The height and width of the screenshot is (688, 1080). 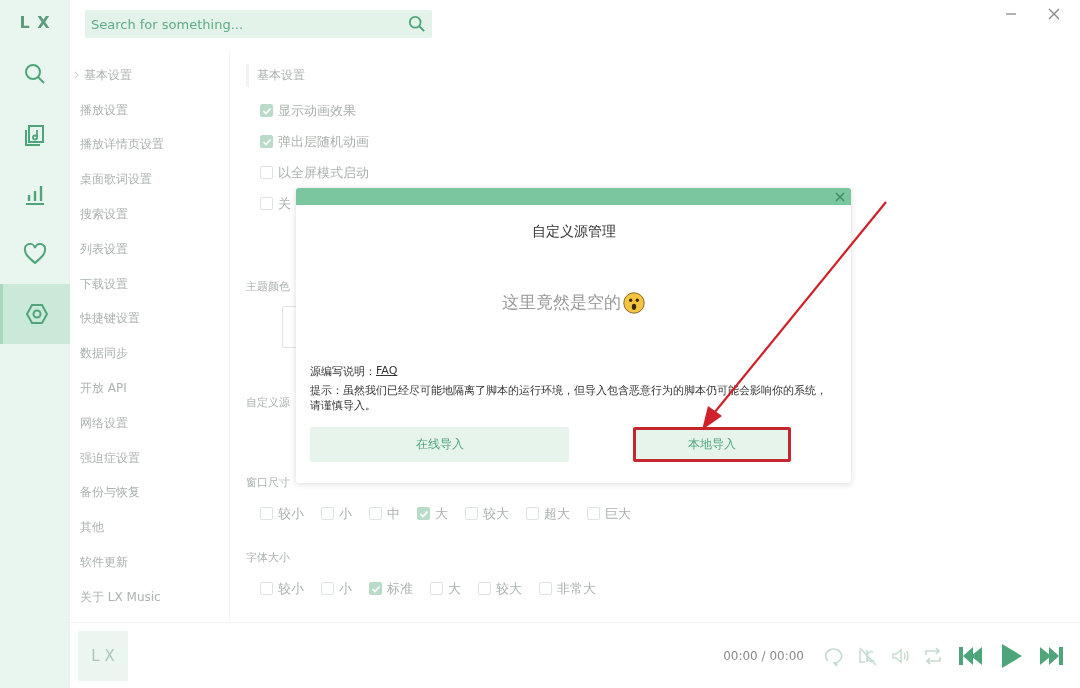 I want to click on lyrics-off-icon, so click(x=867, y=655).